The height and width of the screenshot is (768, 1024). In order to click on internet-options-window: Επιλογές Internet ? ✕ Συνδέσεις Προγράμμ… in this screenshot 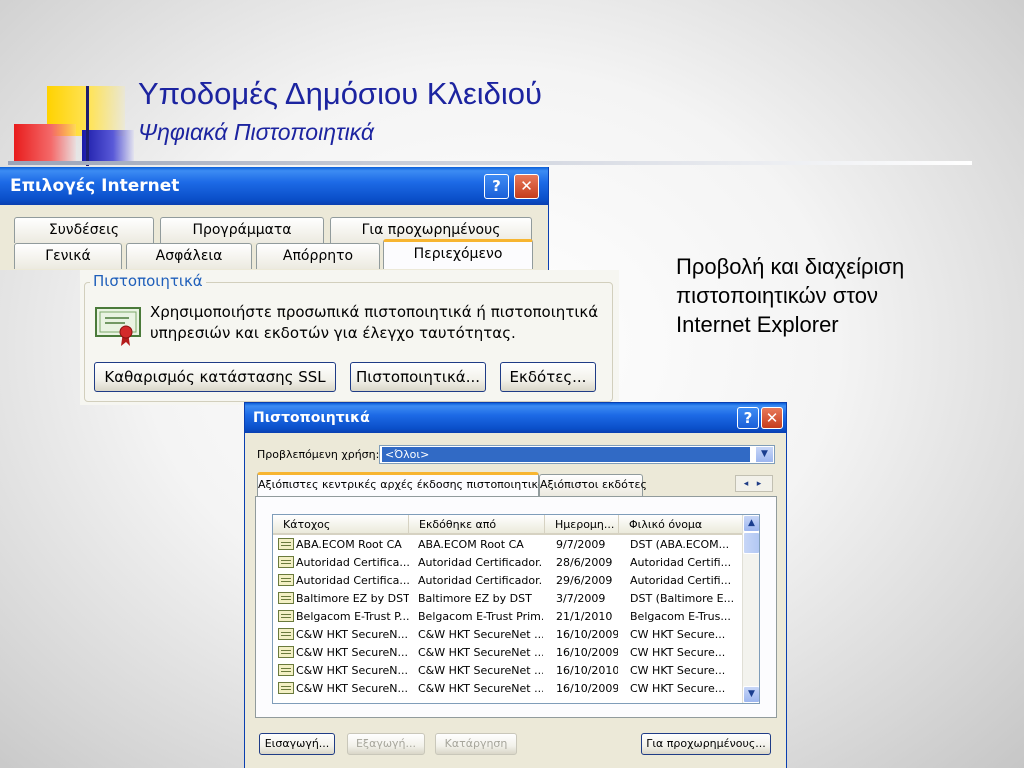, I will do `click(274, 218)`.